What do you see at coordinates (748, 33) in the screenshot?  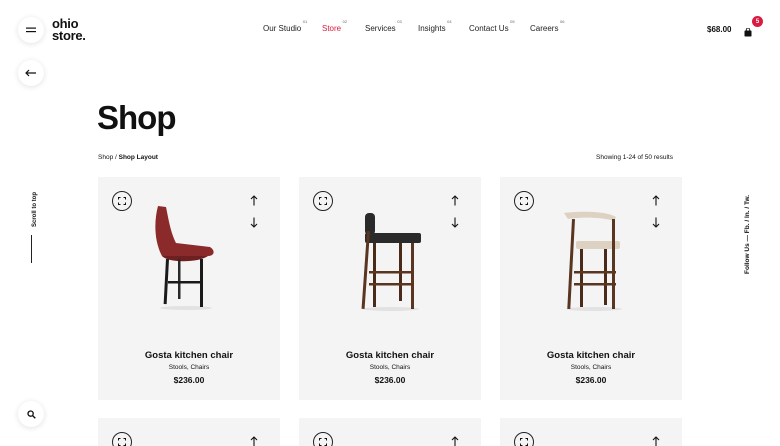 I see `shopping-bag-icon` at bounding box center [748, 33].